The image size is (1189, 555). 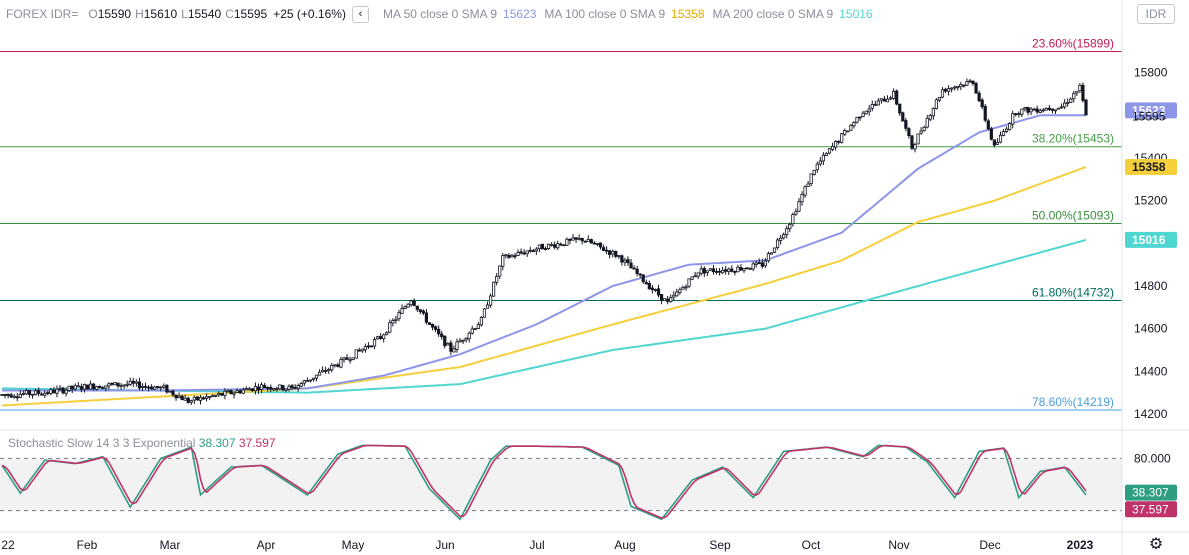 I want to click on collapse-legend-button: ‹, so click(x=360, y=14).